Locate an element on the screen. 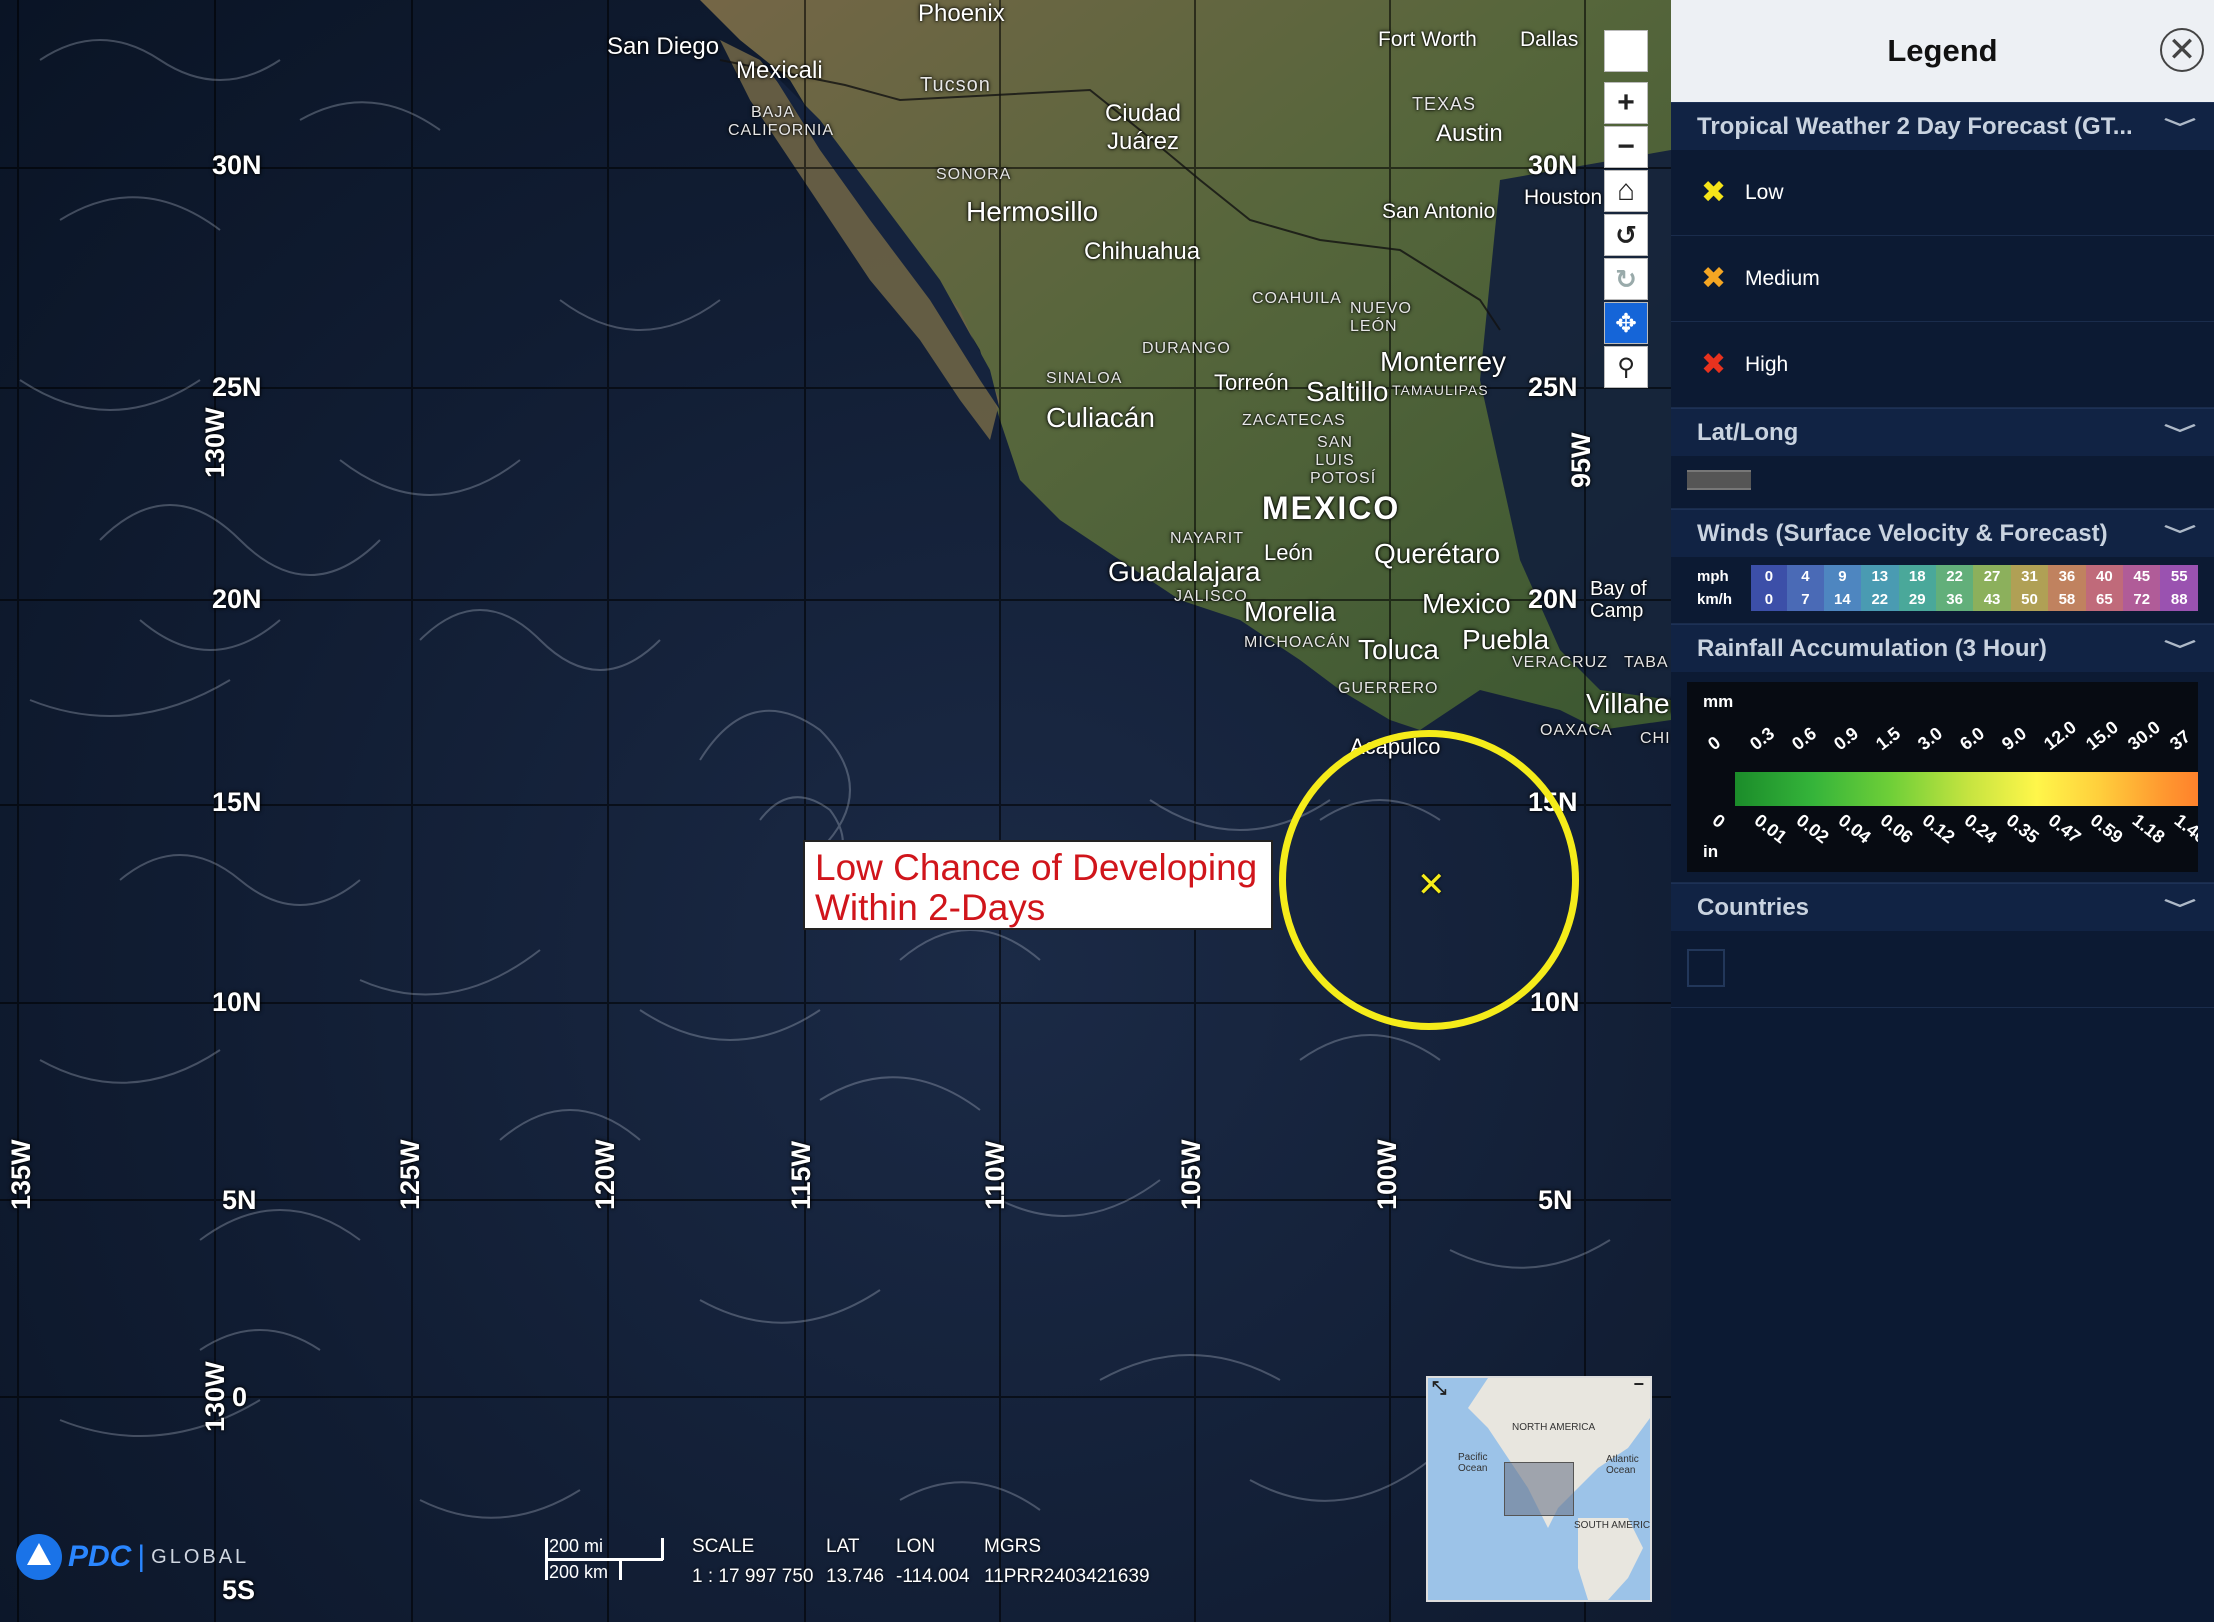 The height and width of the screenshot is (1622, 2214). place-label: JALISCO is located at coordinates (1211, 596).